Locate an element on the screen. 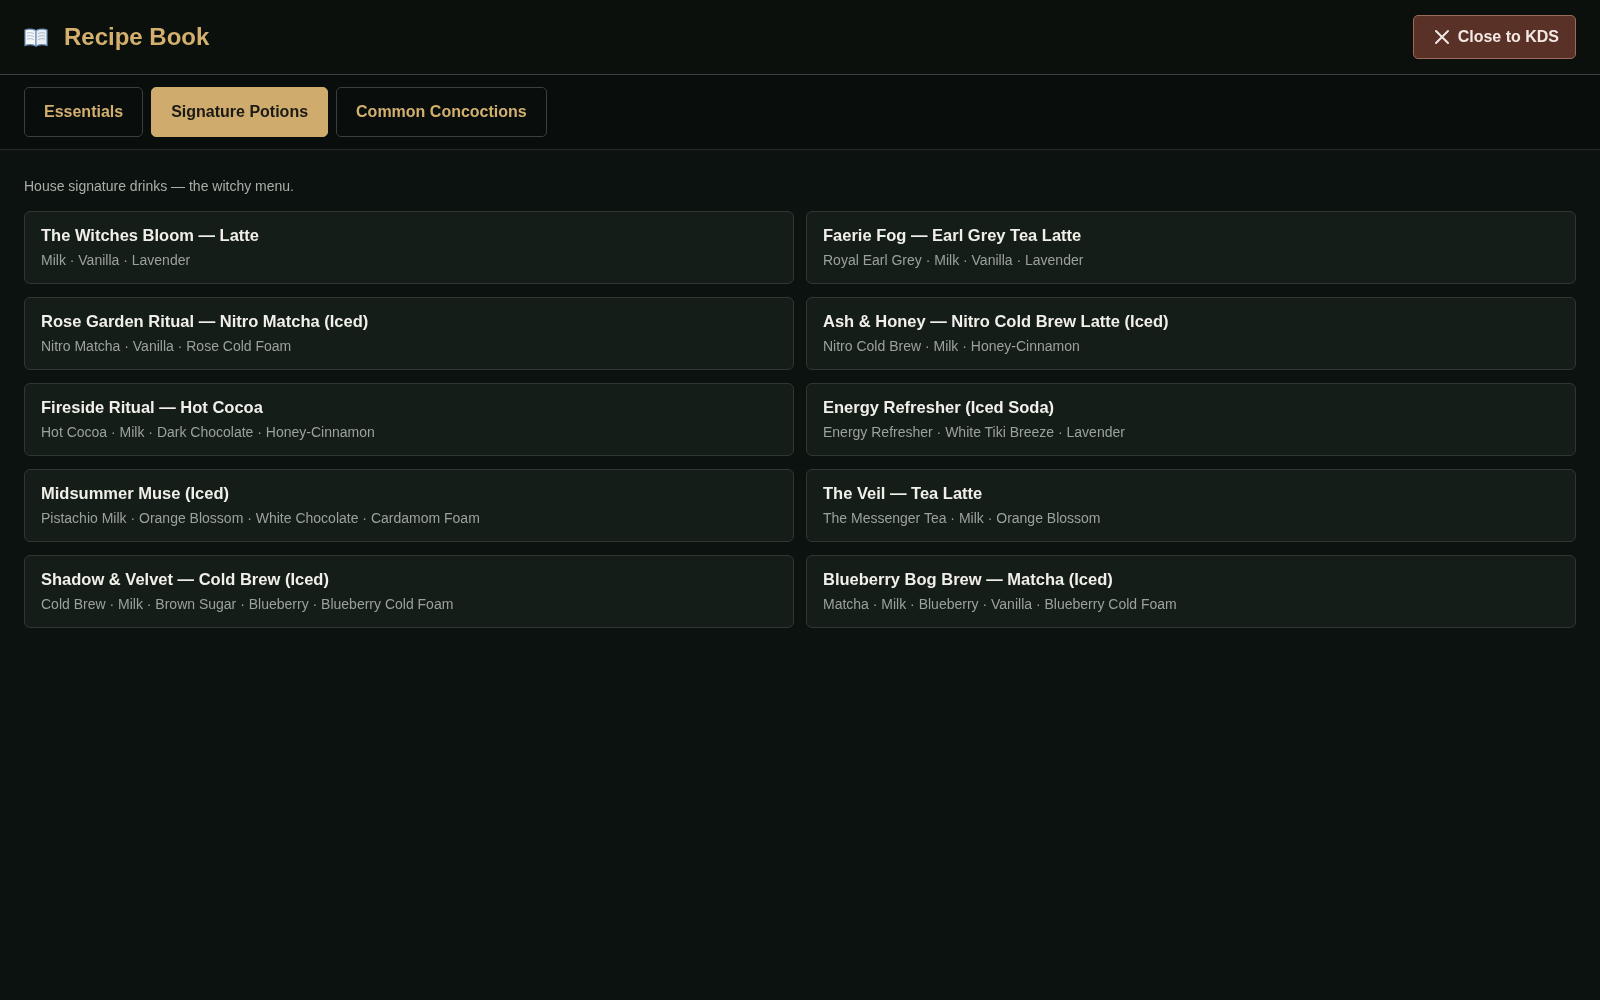 The height and width of the screenshot is (1000, 1600). recipe-name: Rose Garden Ritual — Nitro Matcha (Iced) is located at coordinates (205, 322).